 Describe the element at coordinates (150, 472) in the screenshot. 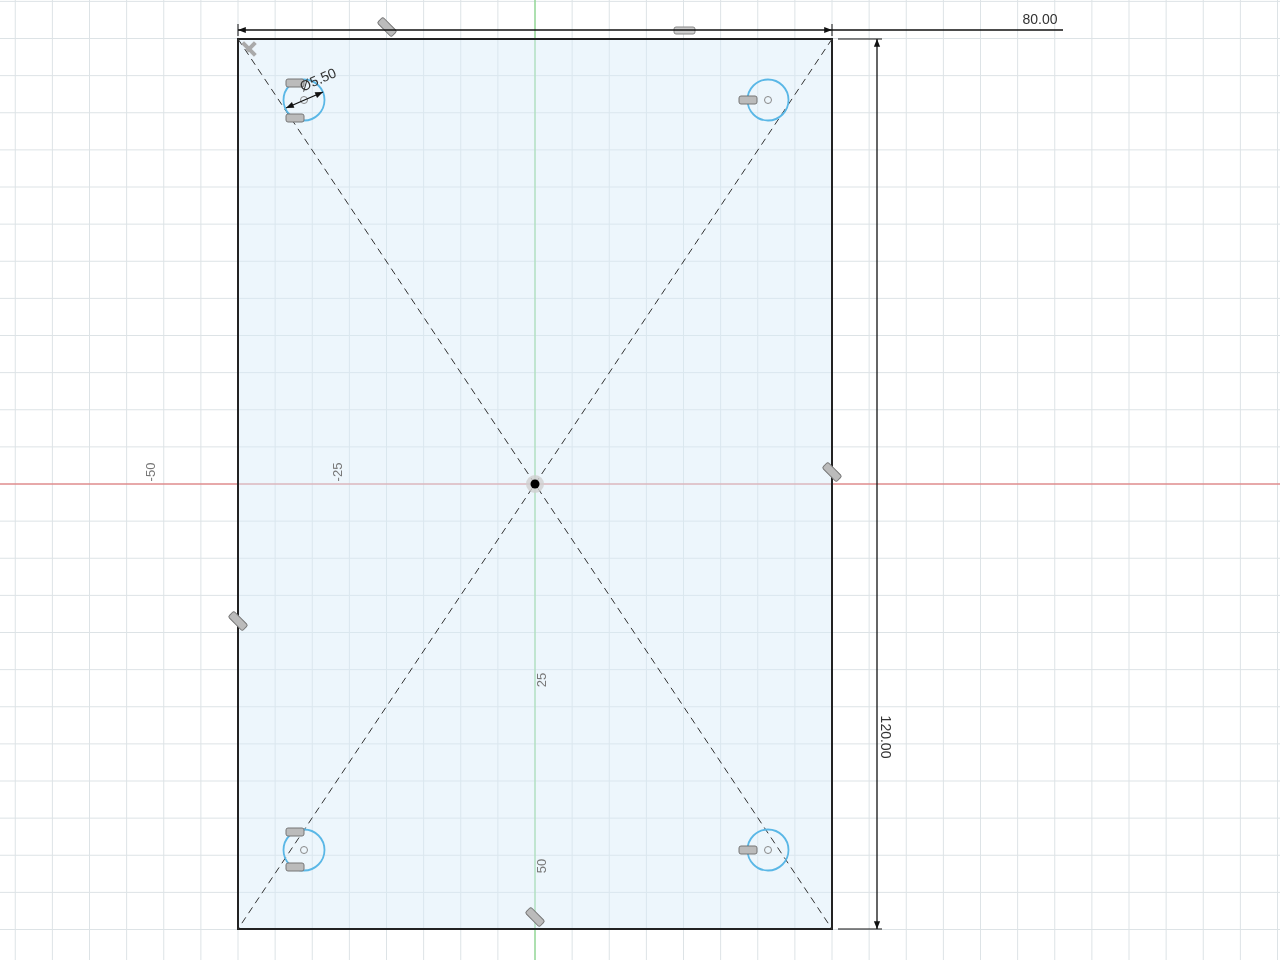

I see `axis-label: -50` at that location.